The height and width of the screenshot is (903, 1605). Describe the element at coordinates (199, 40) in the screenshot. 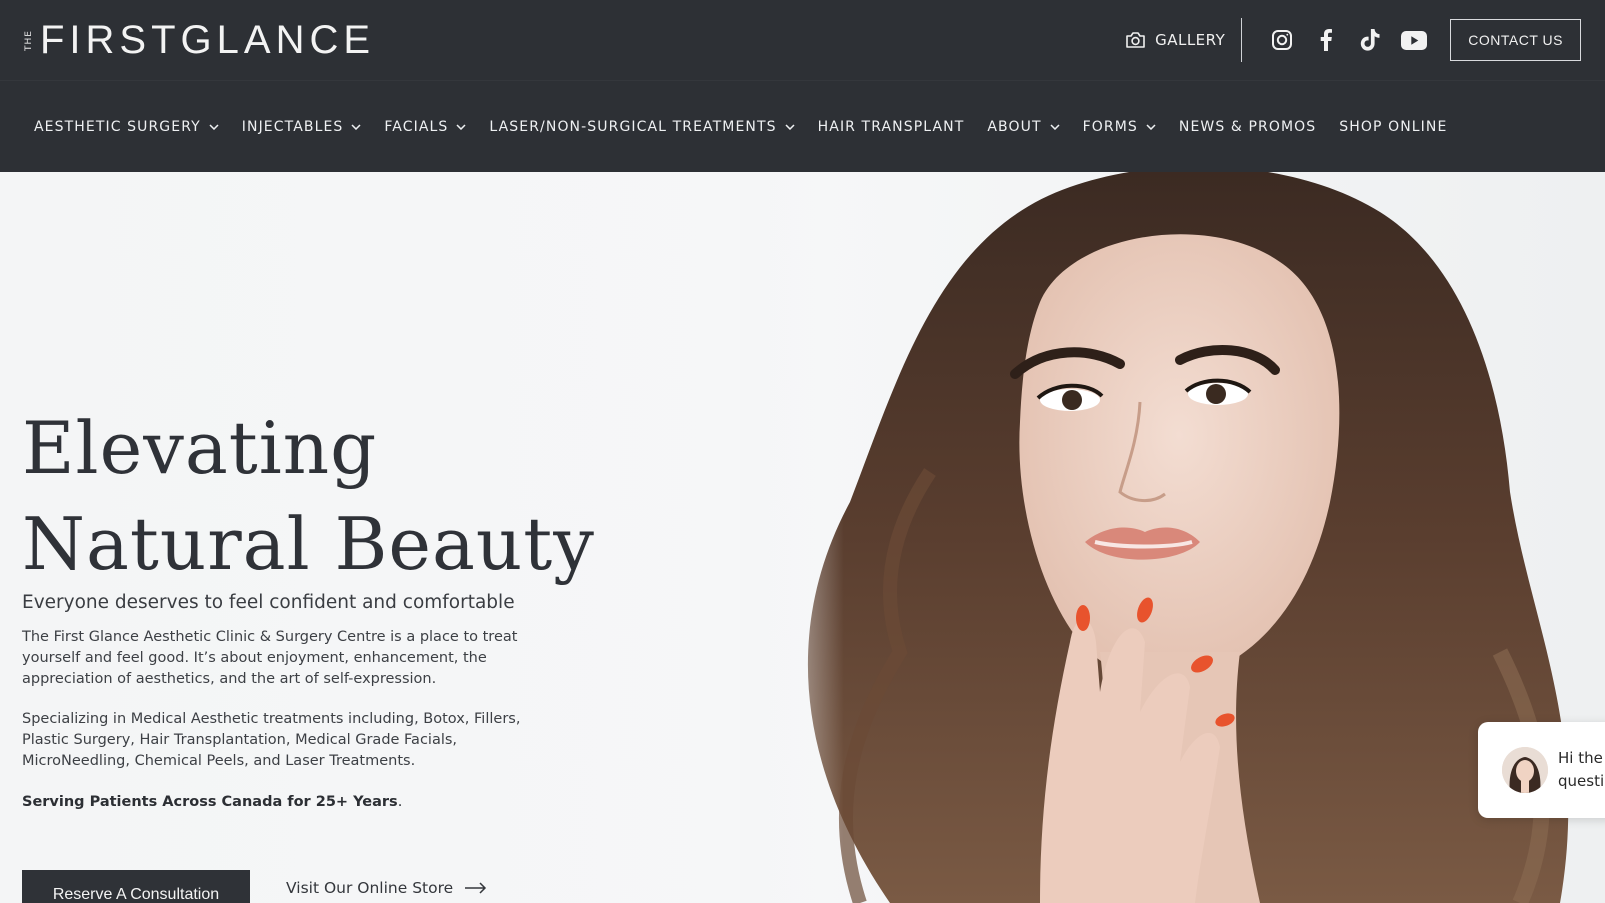

I see `site-logo: THE FIRSTGLANCE` at that location.